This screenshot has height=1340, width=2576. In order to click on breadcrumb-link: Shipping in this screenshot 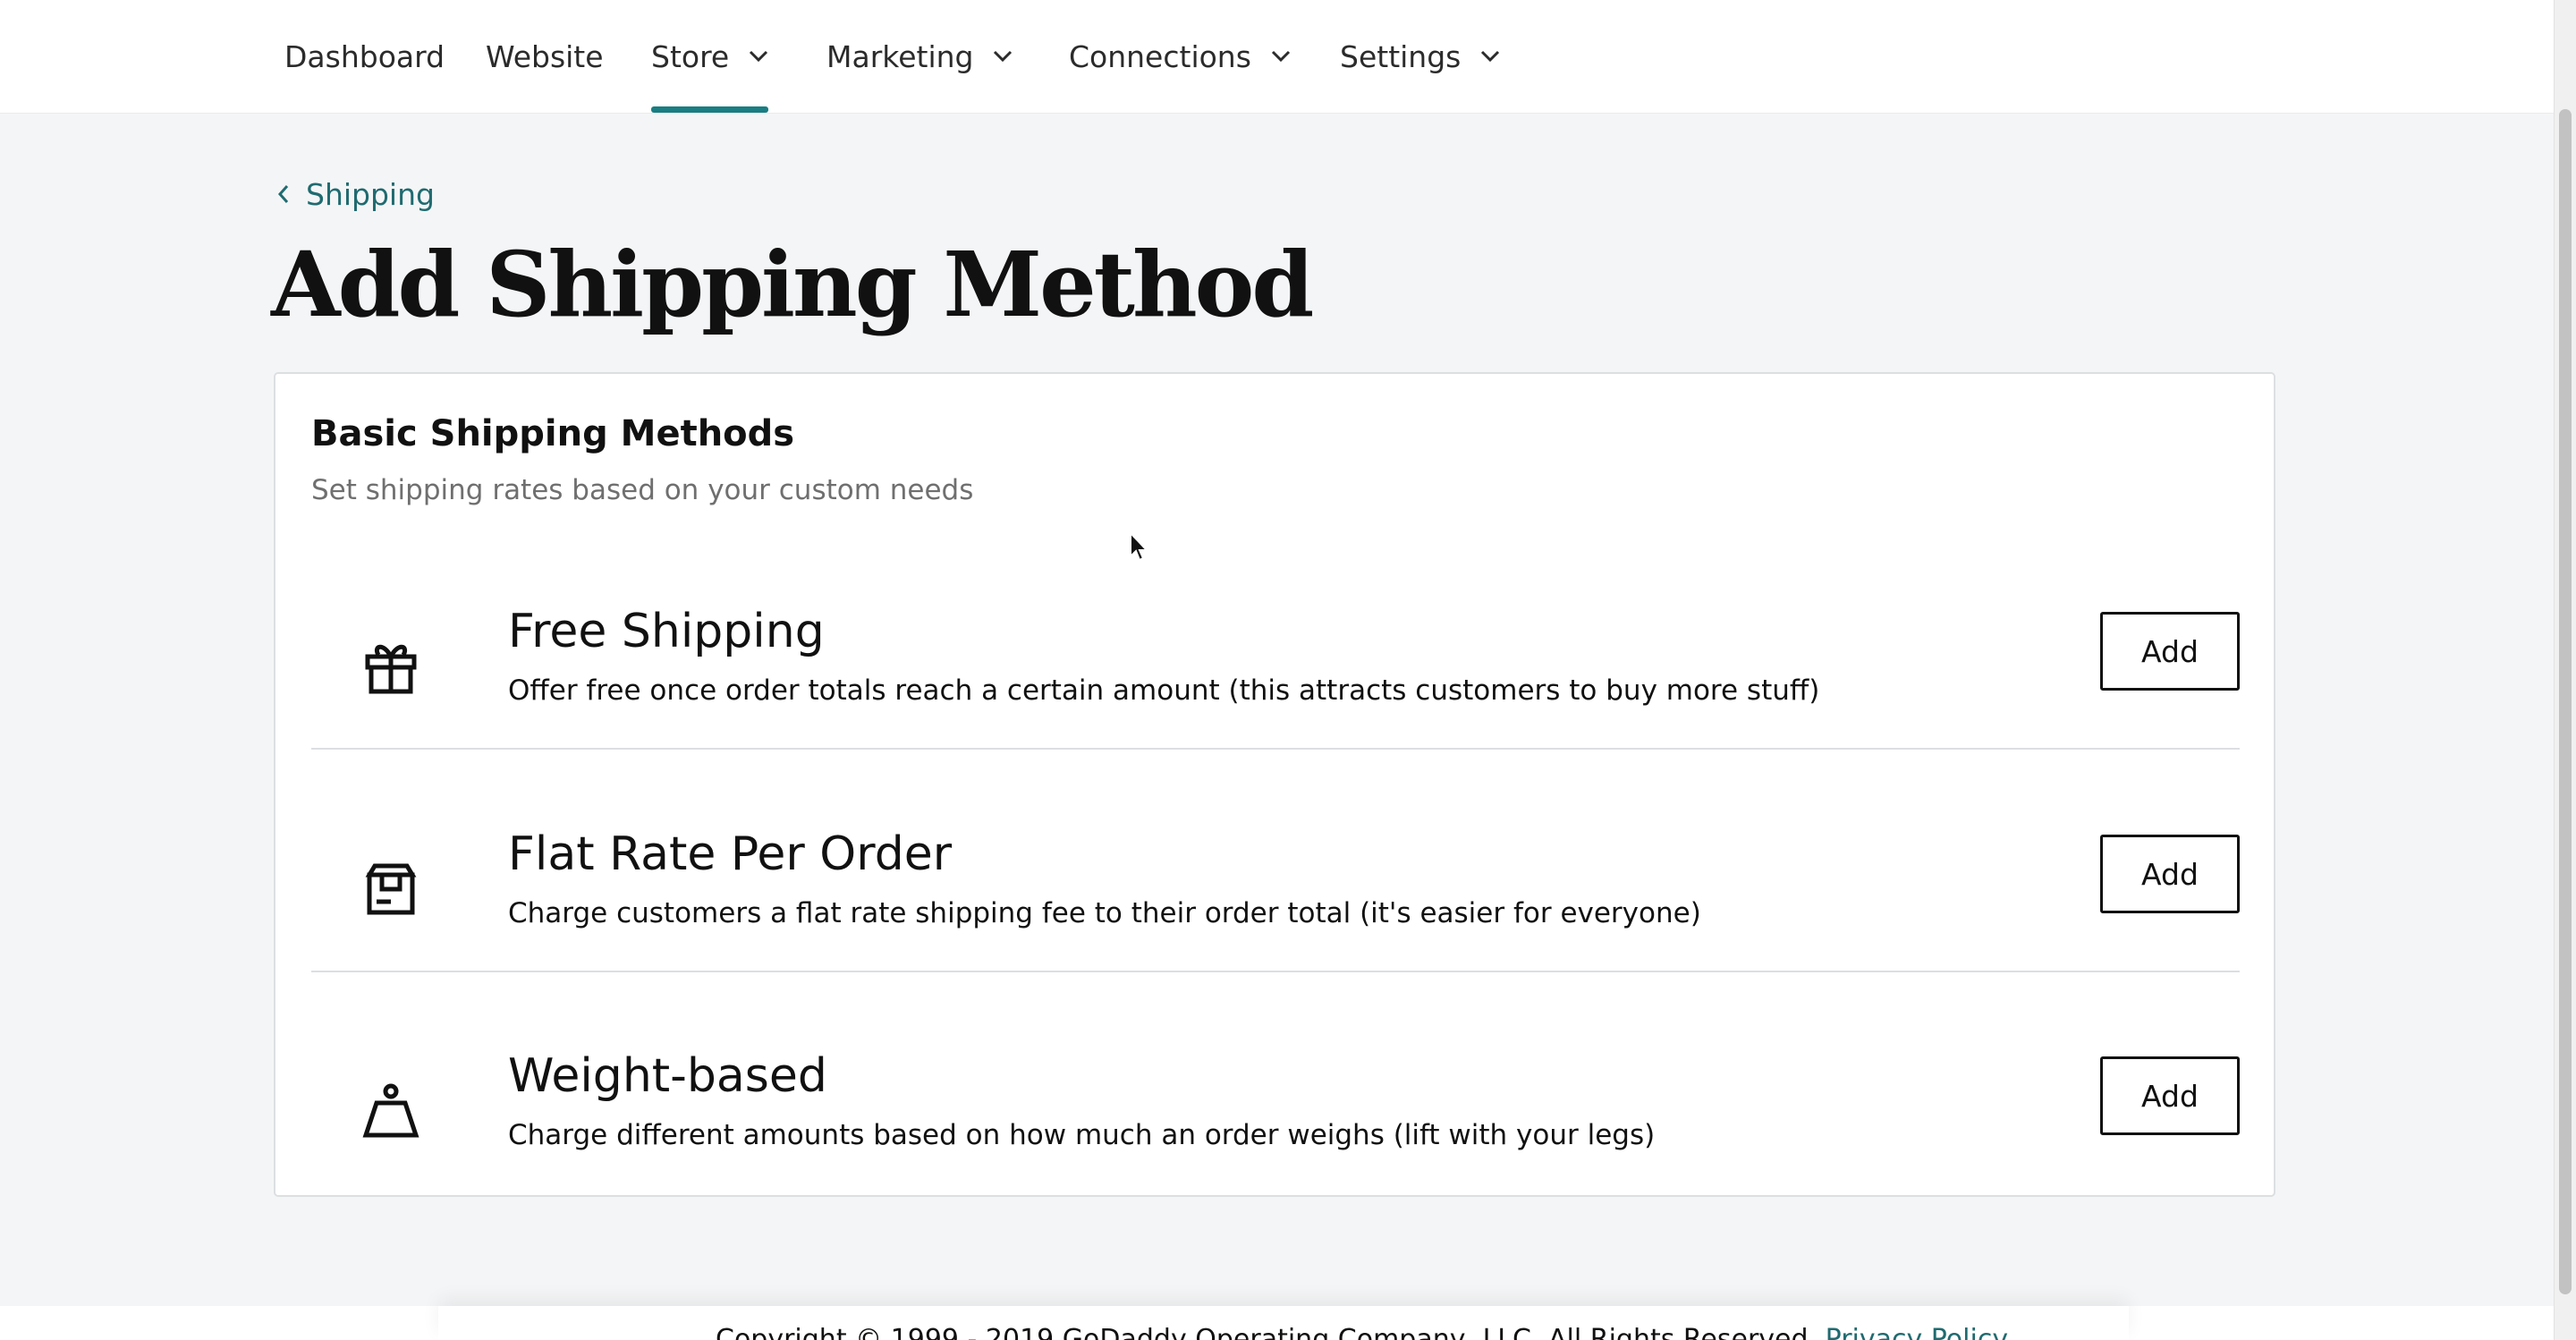, I will do `click(370, 194)`.